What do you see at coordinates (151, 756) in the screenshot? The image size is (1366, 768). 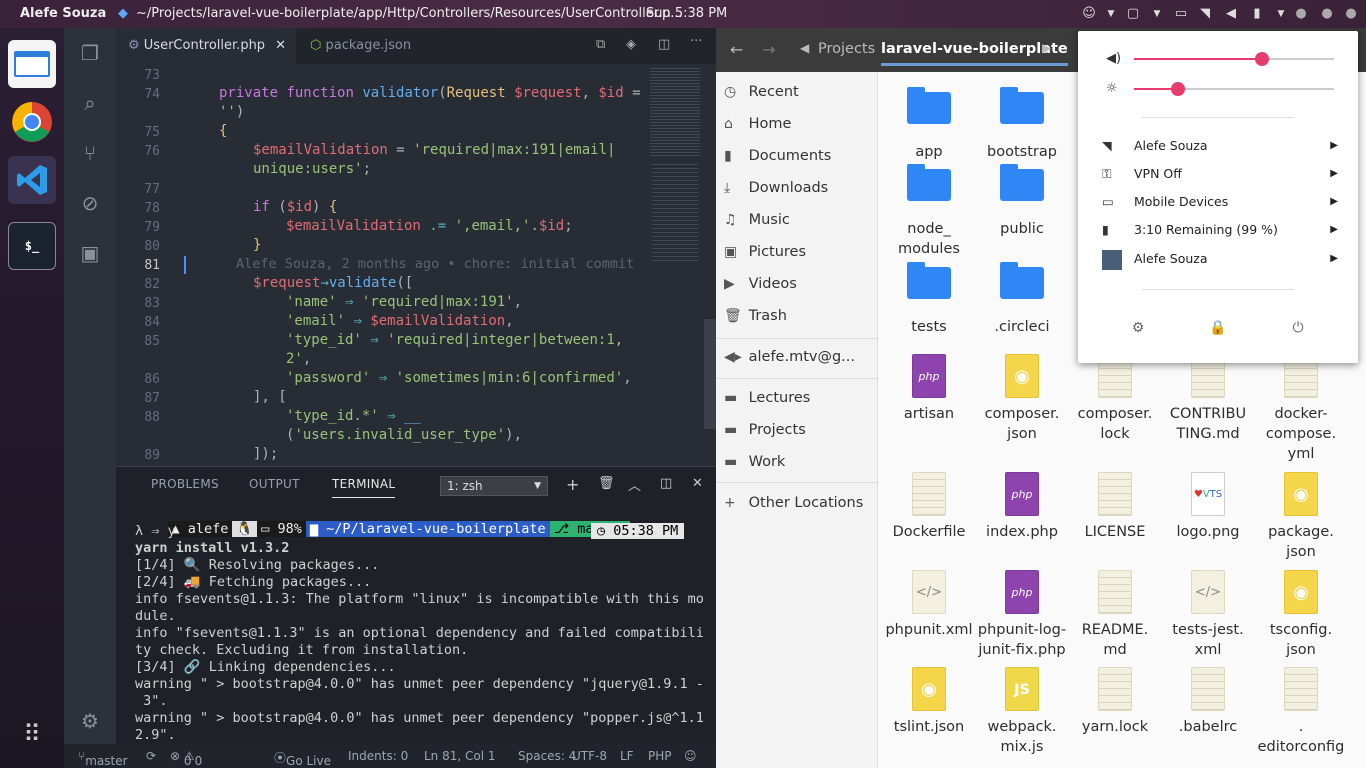 I see `sync-icon: ⟳` at bounding box center [151, 756].